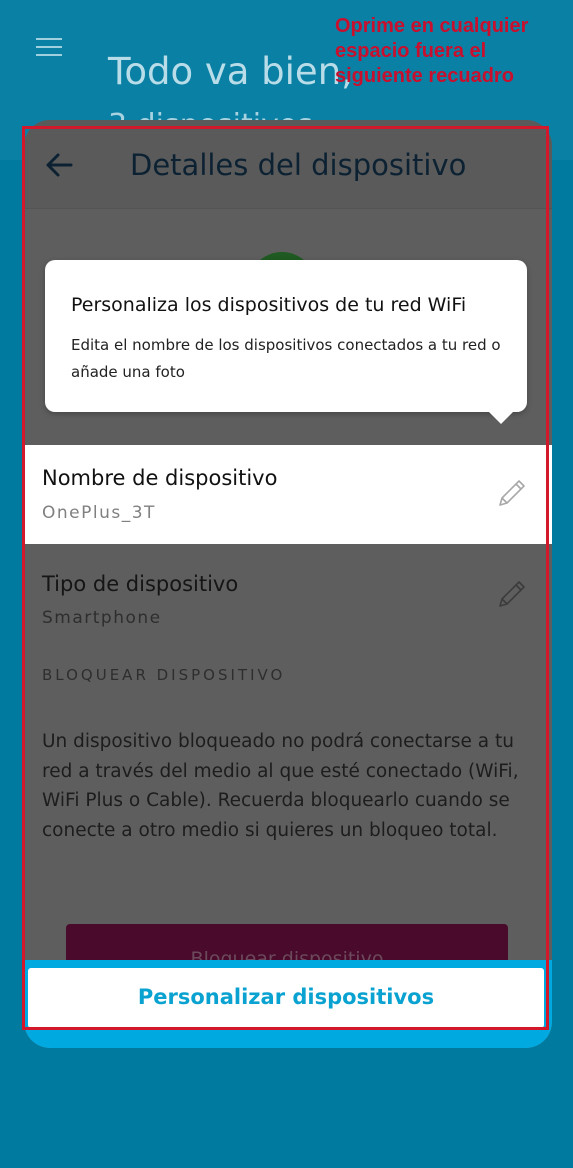 This screenshot has height=1168, width=573. I want to click on home-greeting: Todo va bien,, so click(230, 71).